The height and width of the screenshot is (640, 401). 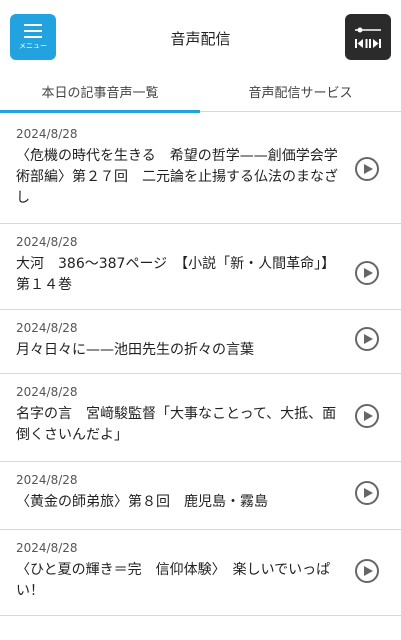 I want to click on list-item: 2024/8/28 〈黄金の師弟旅〉第８回 鹿児島・霧島, so click(x=200, y=496).